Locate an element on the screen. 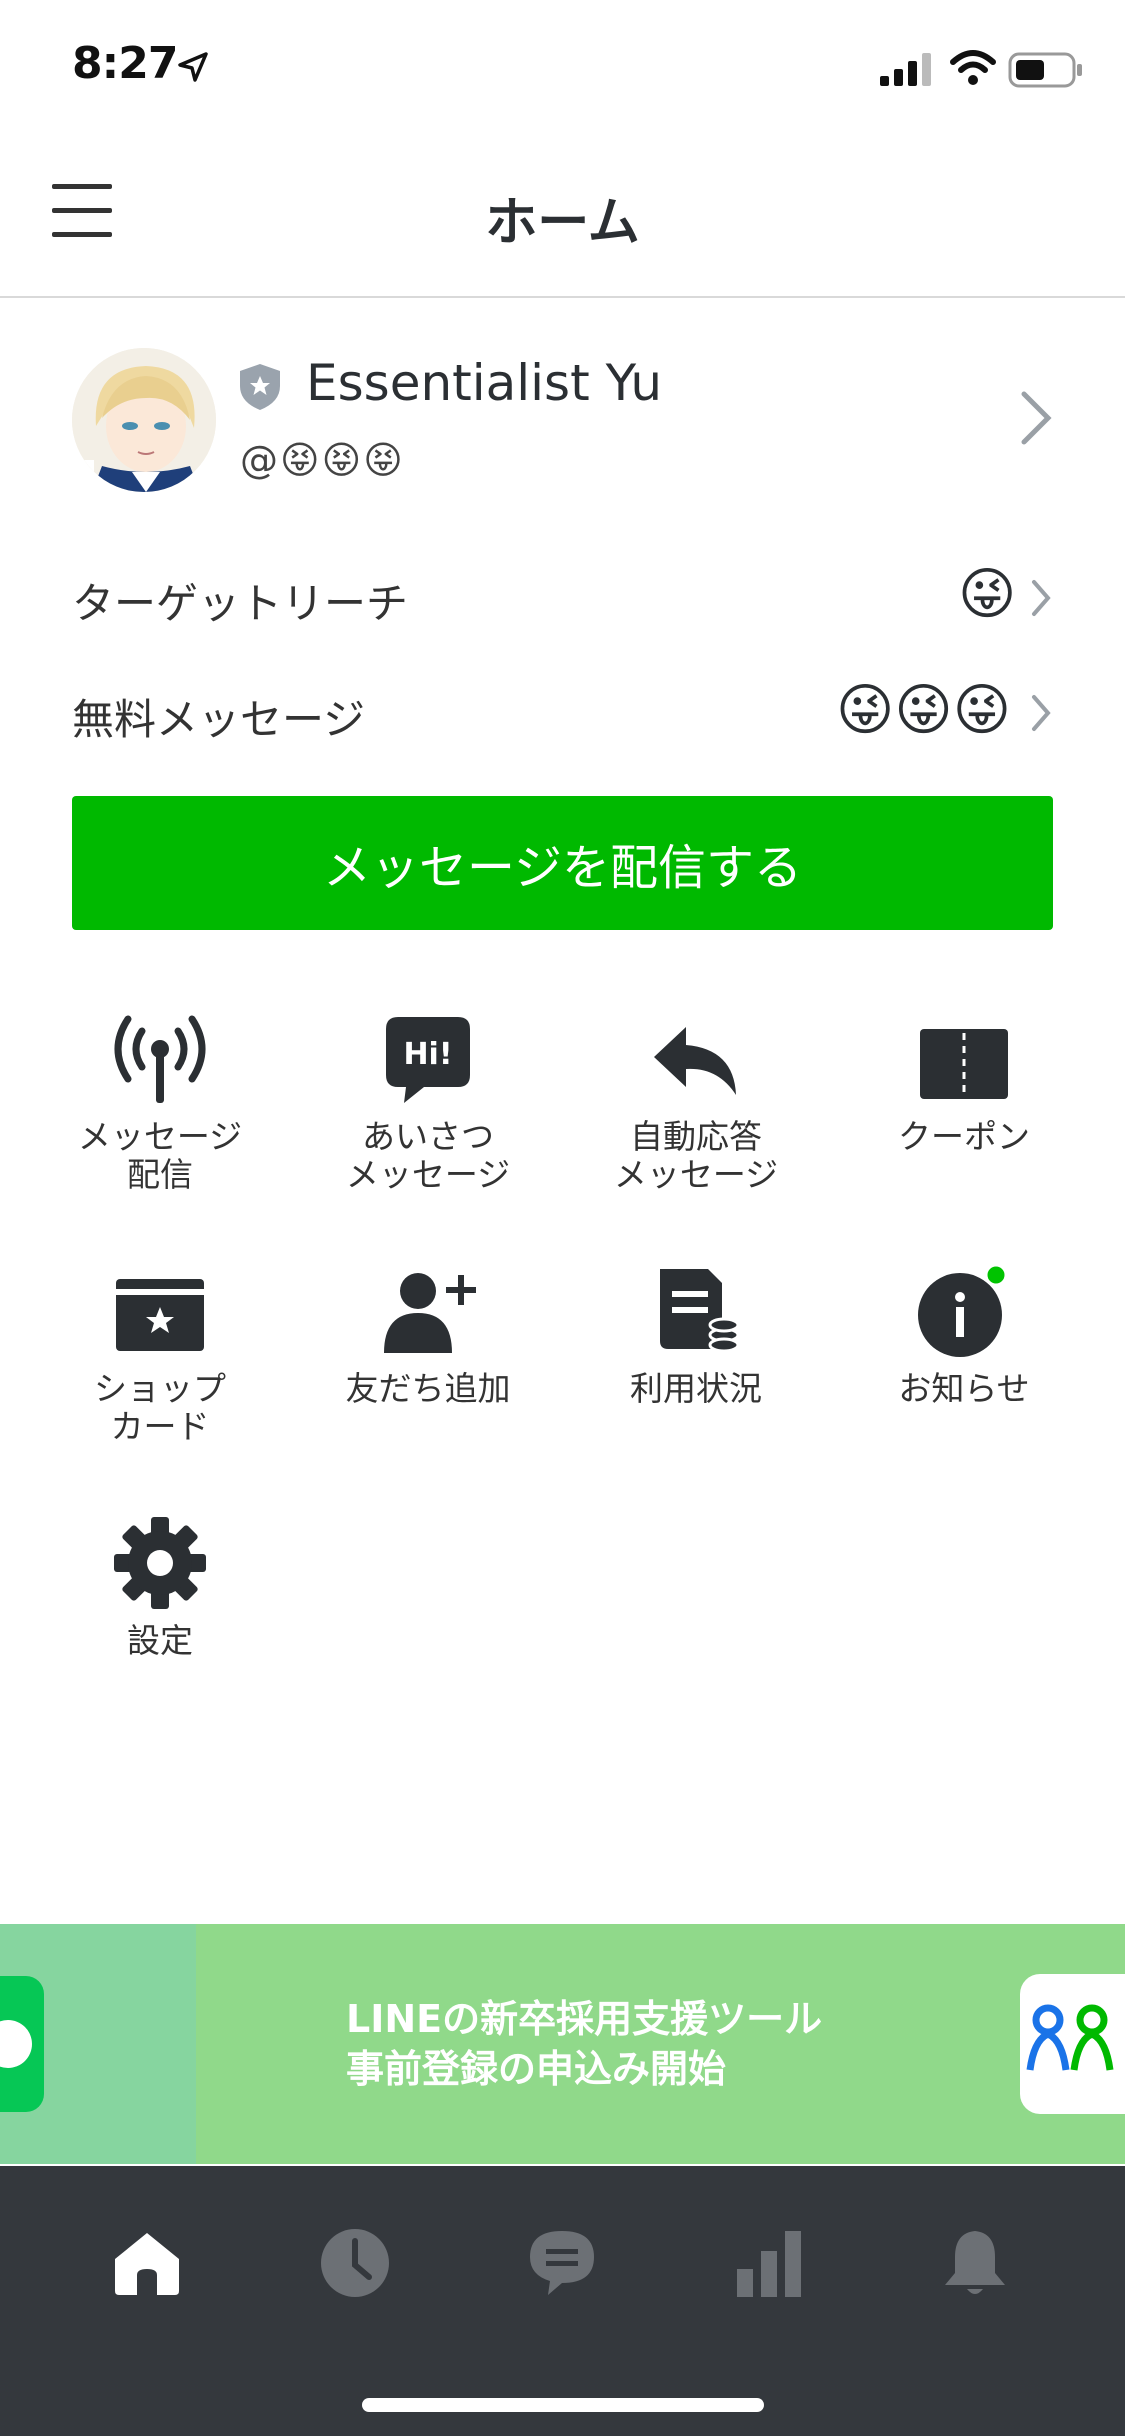 Image resolution: width=1125 pixels, height=2436 pixels. feature-label: 自動応答 メッセージ is located at coordinates (696, 1155).